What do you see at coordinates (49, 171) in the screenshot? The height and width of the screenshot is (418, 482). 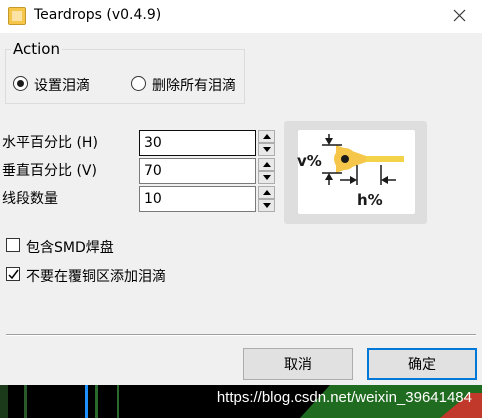 I see `vertical-percent-label: 垂直百分比 (V)` at bounding box center [49, 171].